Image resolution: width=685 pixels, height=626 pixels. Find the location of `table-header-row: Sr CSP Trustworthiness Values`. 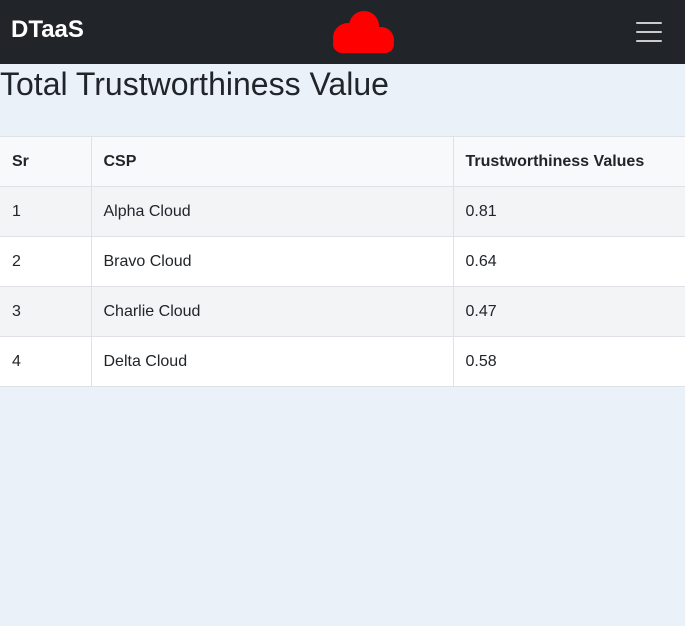

table-header-row: Sr CSP Trustworthiness Values is located at coordinates (342, 161).